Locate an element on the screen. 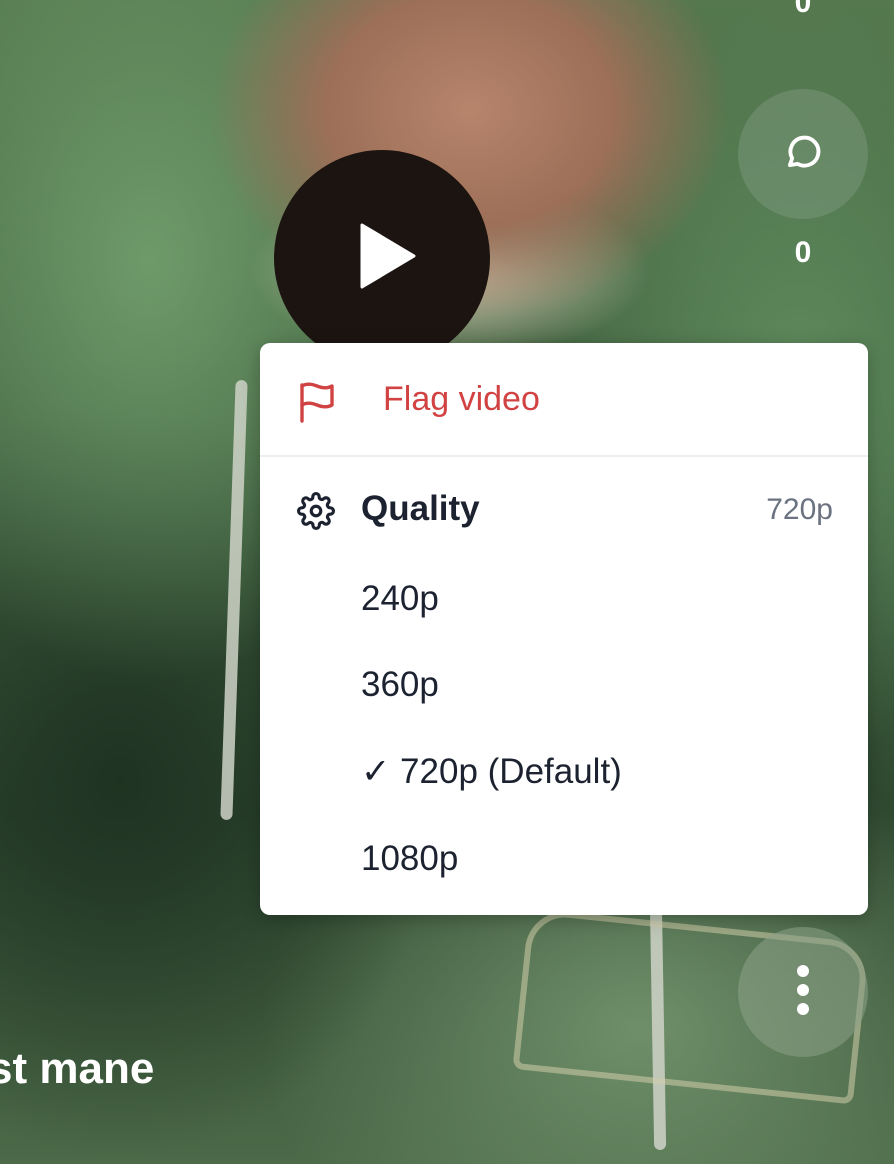  quality-option-240p: 240p is located at coordinates (400, 599).